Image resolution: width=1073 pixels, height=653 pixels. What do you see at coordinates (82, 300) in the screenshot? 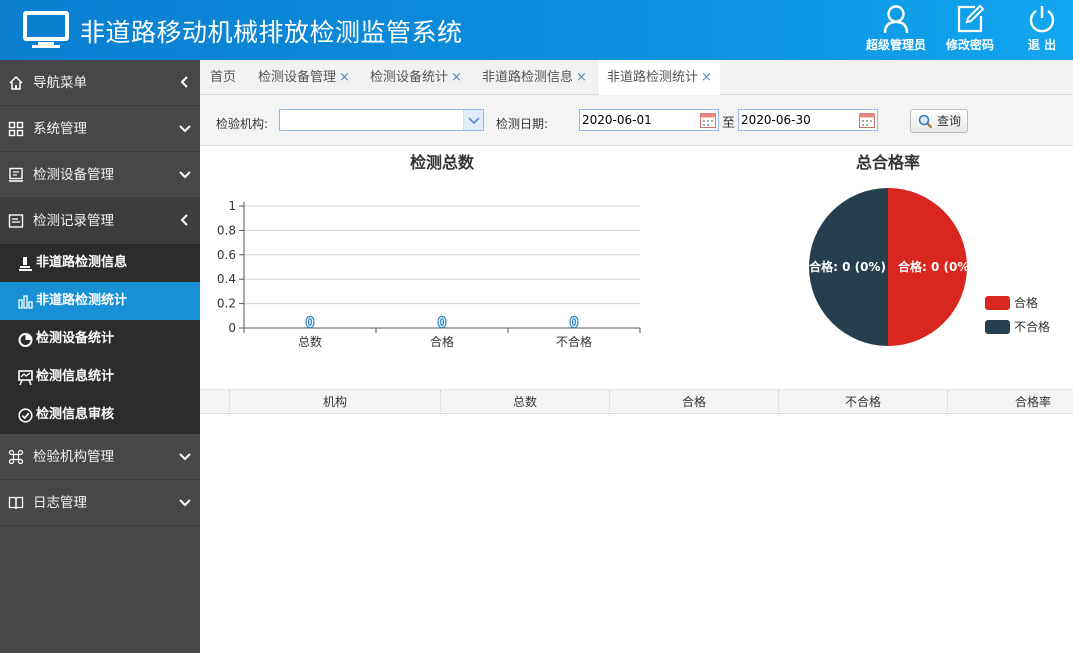
I see `sidebar-subitem-label: 非道路检测统计` at bounding box center [82, 300].